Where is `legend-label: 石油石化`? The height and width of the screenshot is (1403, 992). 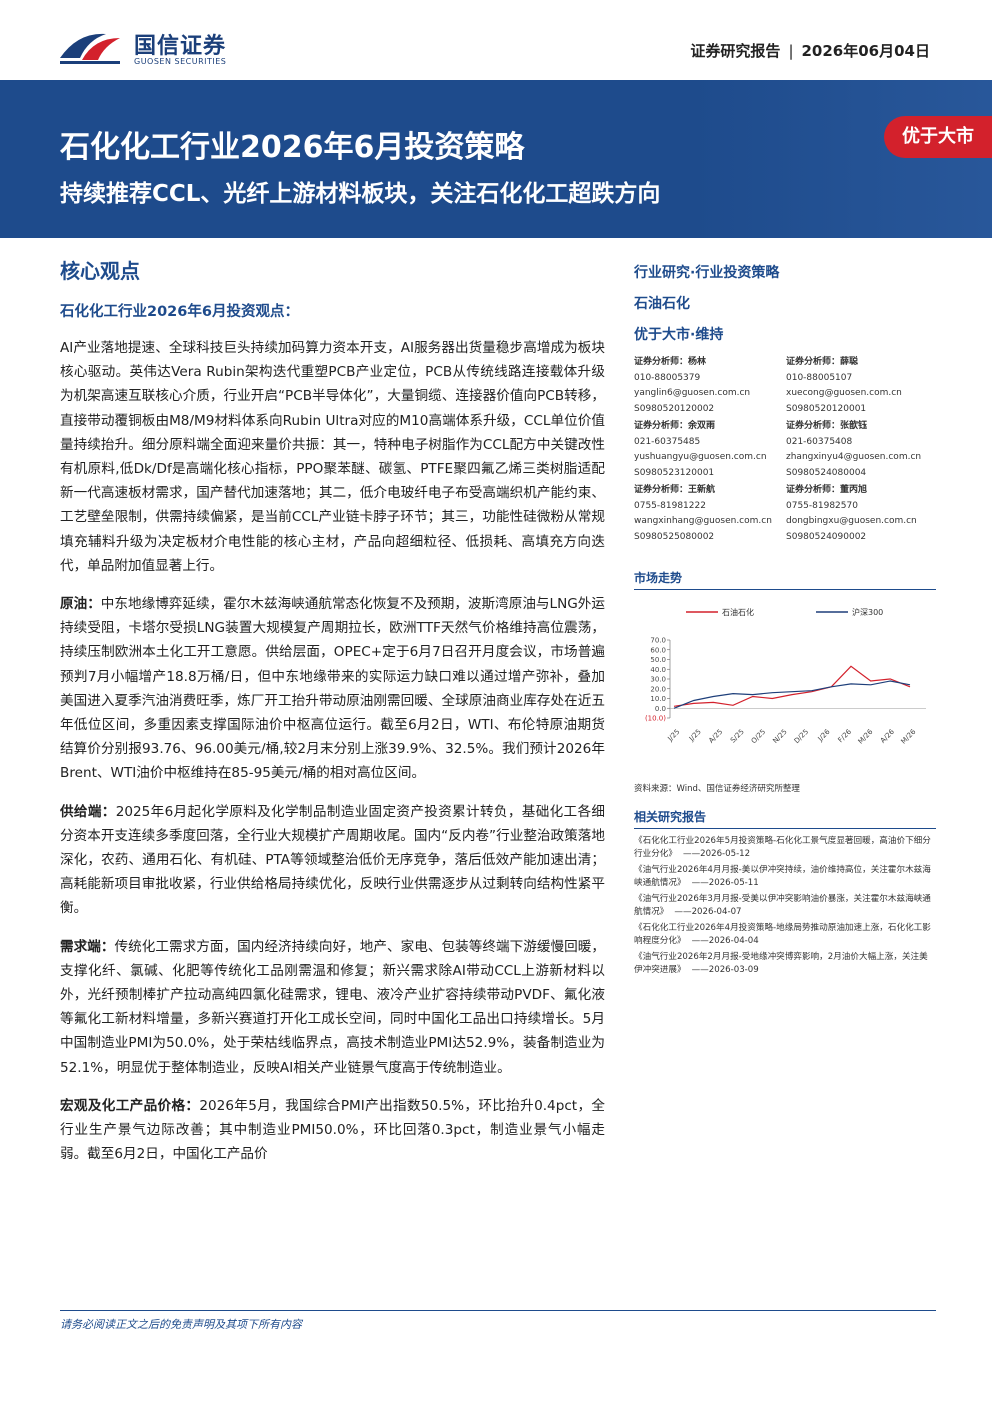 legend-label: 石油石化 is located at coordinates (738, 612).